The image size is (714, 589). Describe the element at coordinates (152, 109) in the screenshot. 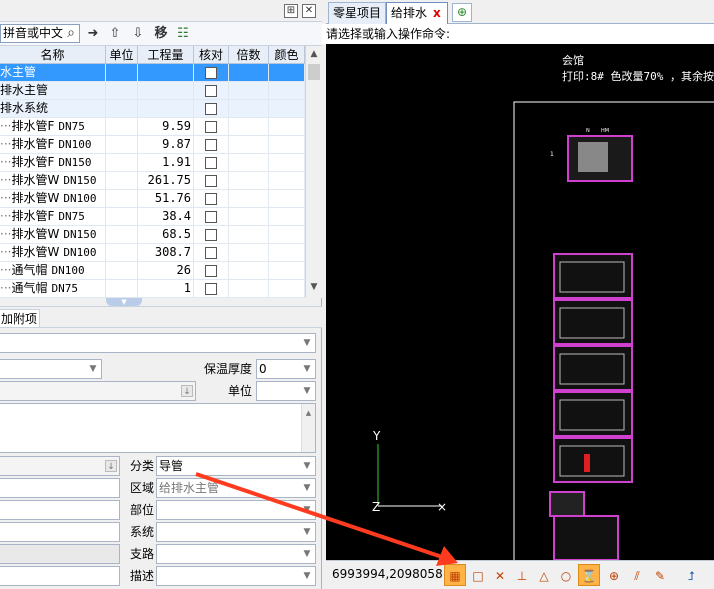

I see `table-row: 排水系统` at that location.